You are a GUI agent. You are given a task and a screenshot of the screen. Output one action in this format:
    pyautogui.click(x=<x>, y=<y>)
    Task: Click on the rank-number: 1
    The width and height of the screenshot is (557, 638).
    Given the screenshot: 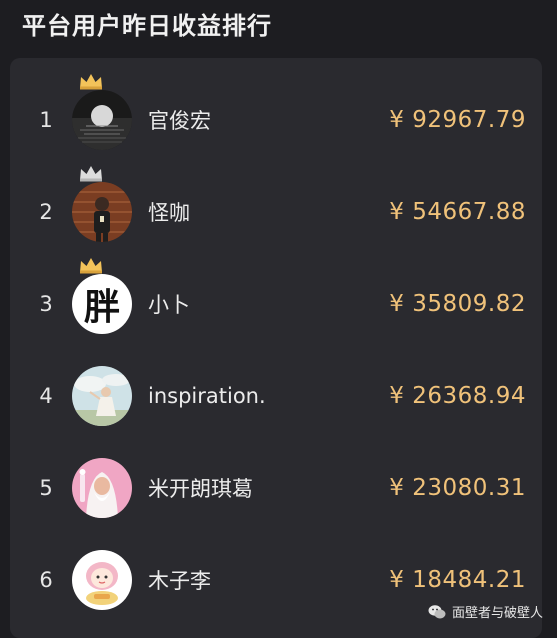 What is the action you would take?
    pyautogui.click(x=46, y=120)
    